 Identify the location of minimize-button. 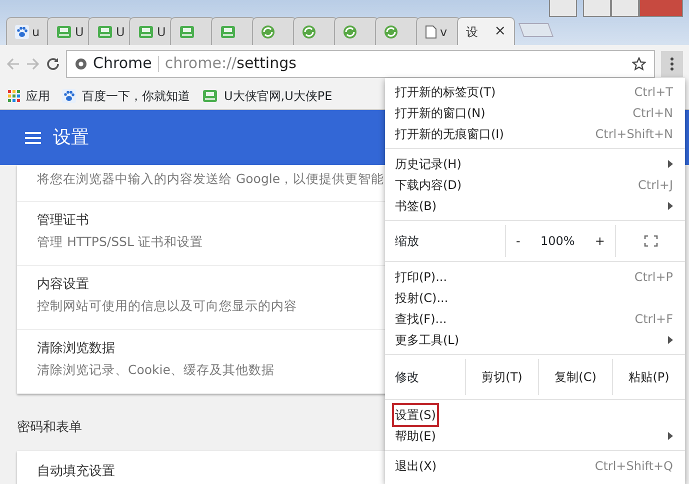
(597, 8).